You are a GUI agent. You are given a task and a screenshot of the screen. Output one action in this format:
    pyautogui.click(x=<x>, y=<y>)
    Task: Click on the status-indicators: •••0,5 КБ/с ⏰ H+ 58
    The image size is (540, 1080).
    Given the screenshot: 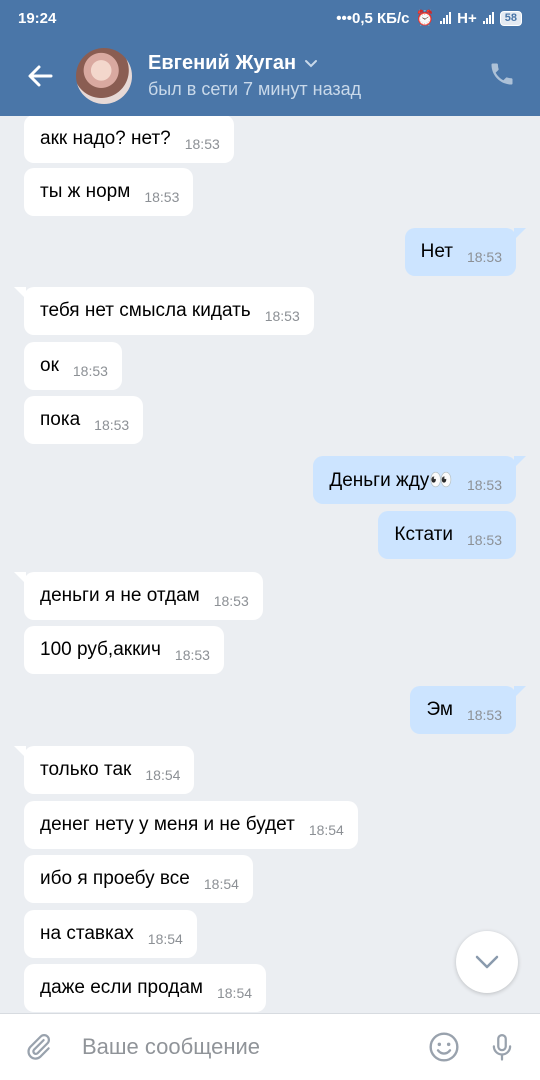 What is the action you would take?
    pyautogui.click(x=429, y=18)
    